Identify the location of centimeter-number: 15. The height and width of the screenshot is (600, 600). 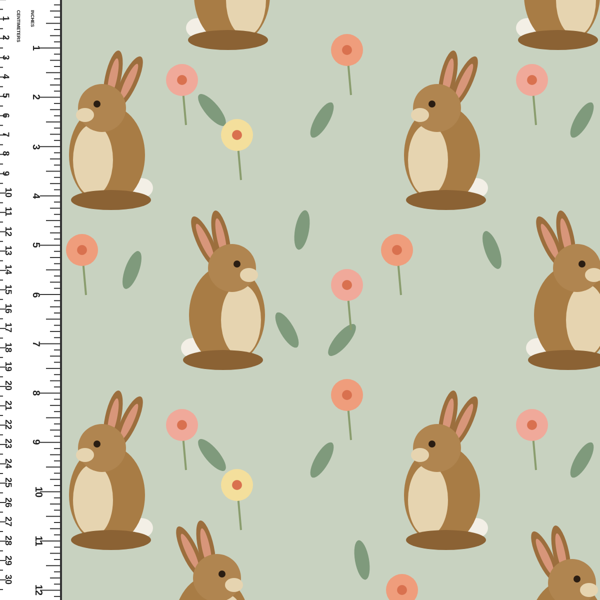
(8, 289).